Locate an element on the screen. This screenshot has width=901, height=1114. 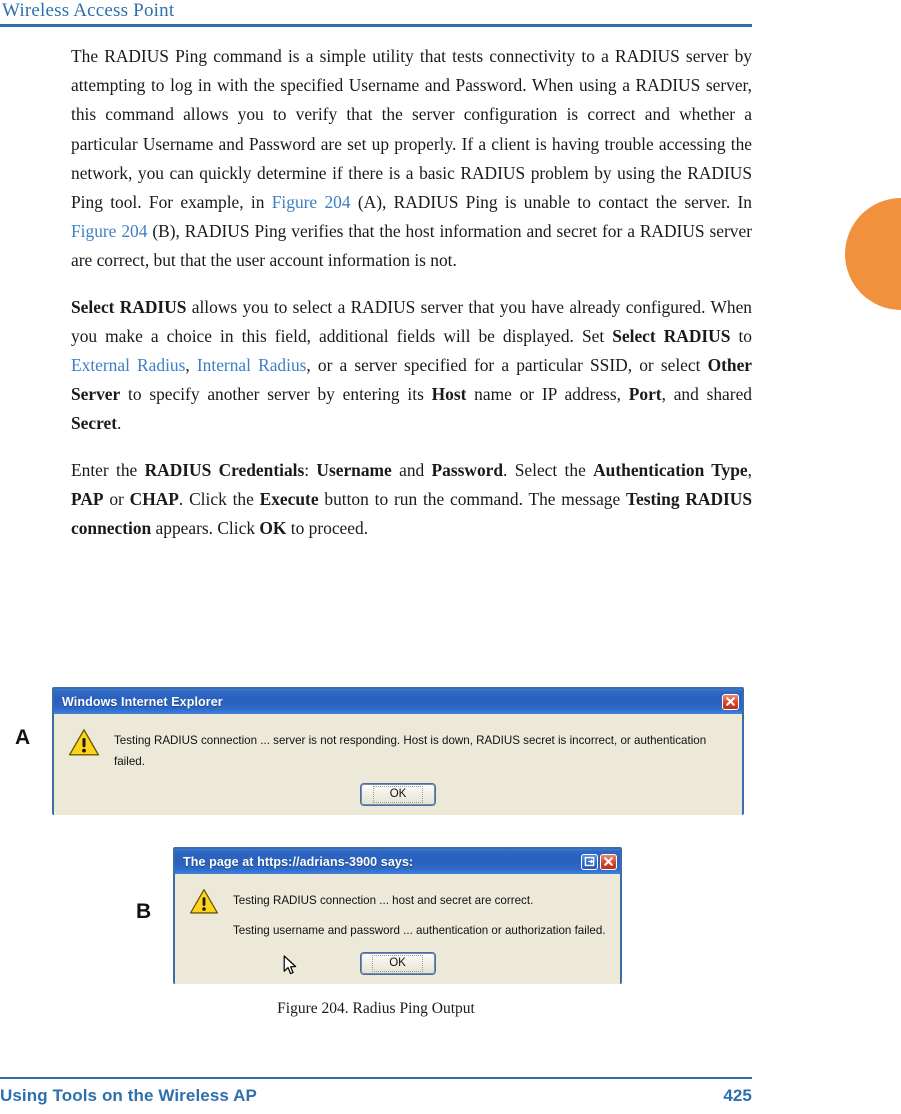
p3-text-8: button to run the command. The message is located at coordinates (472, 498).